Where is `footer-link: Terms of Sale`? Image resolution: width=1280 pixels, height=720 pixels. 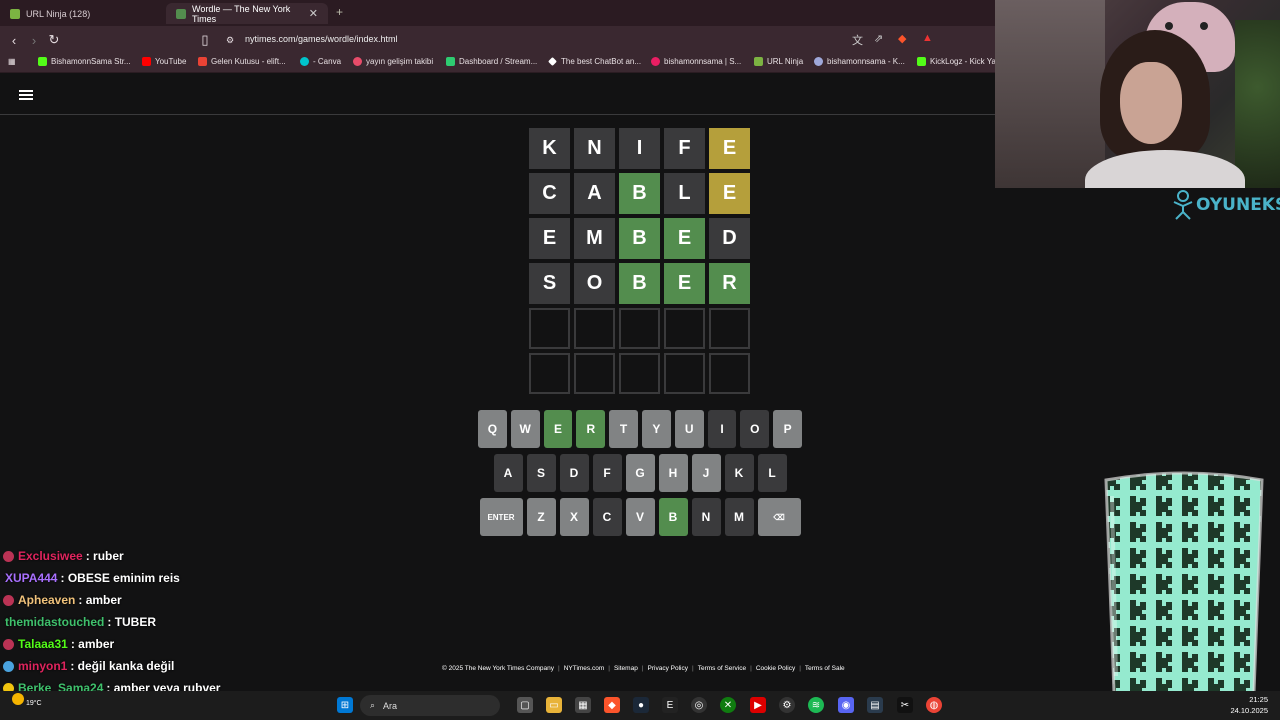 footer-link: Terms of Sale is located at coordinates (825, 668).